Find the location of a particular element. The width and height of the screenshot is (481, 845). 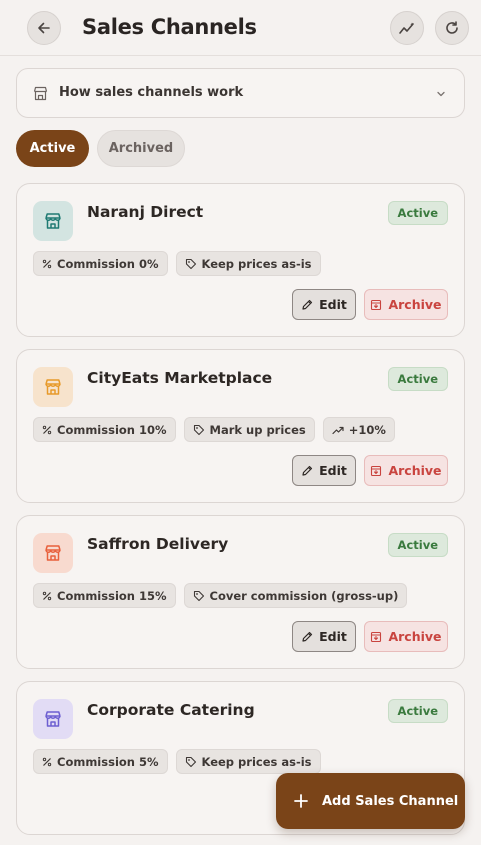

tab-archived: Archived is located at coordinates (141, 148).